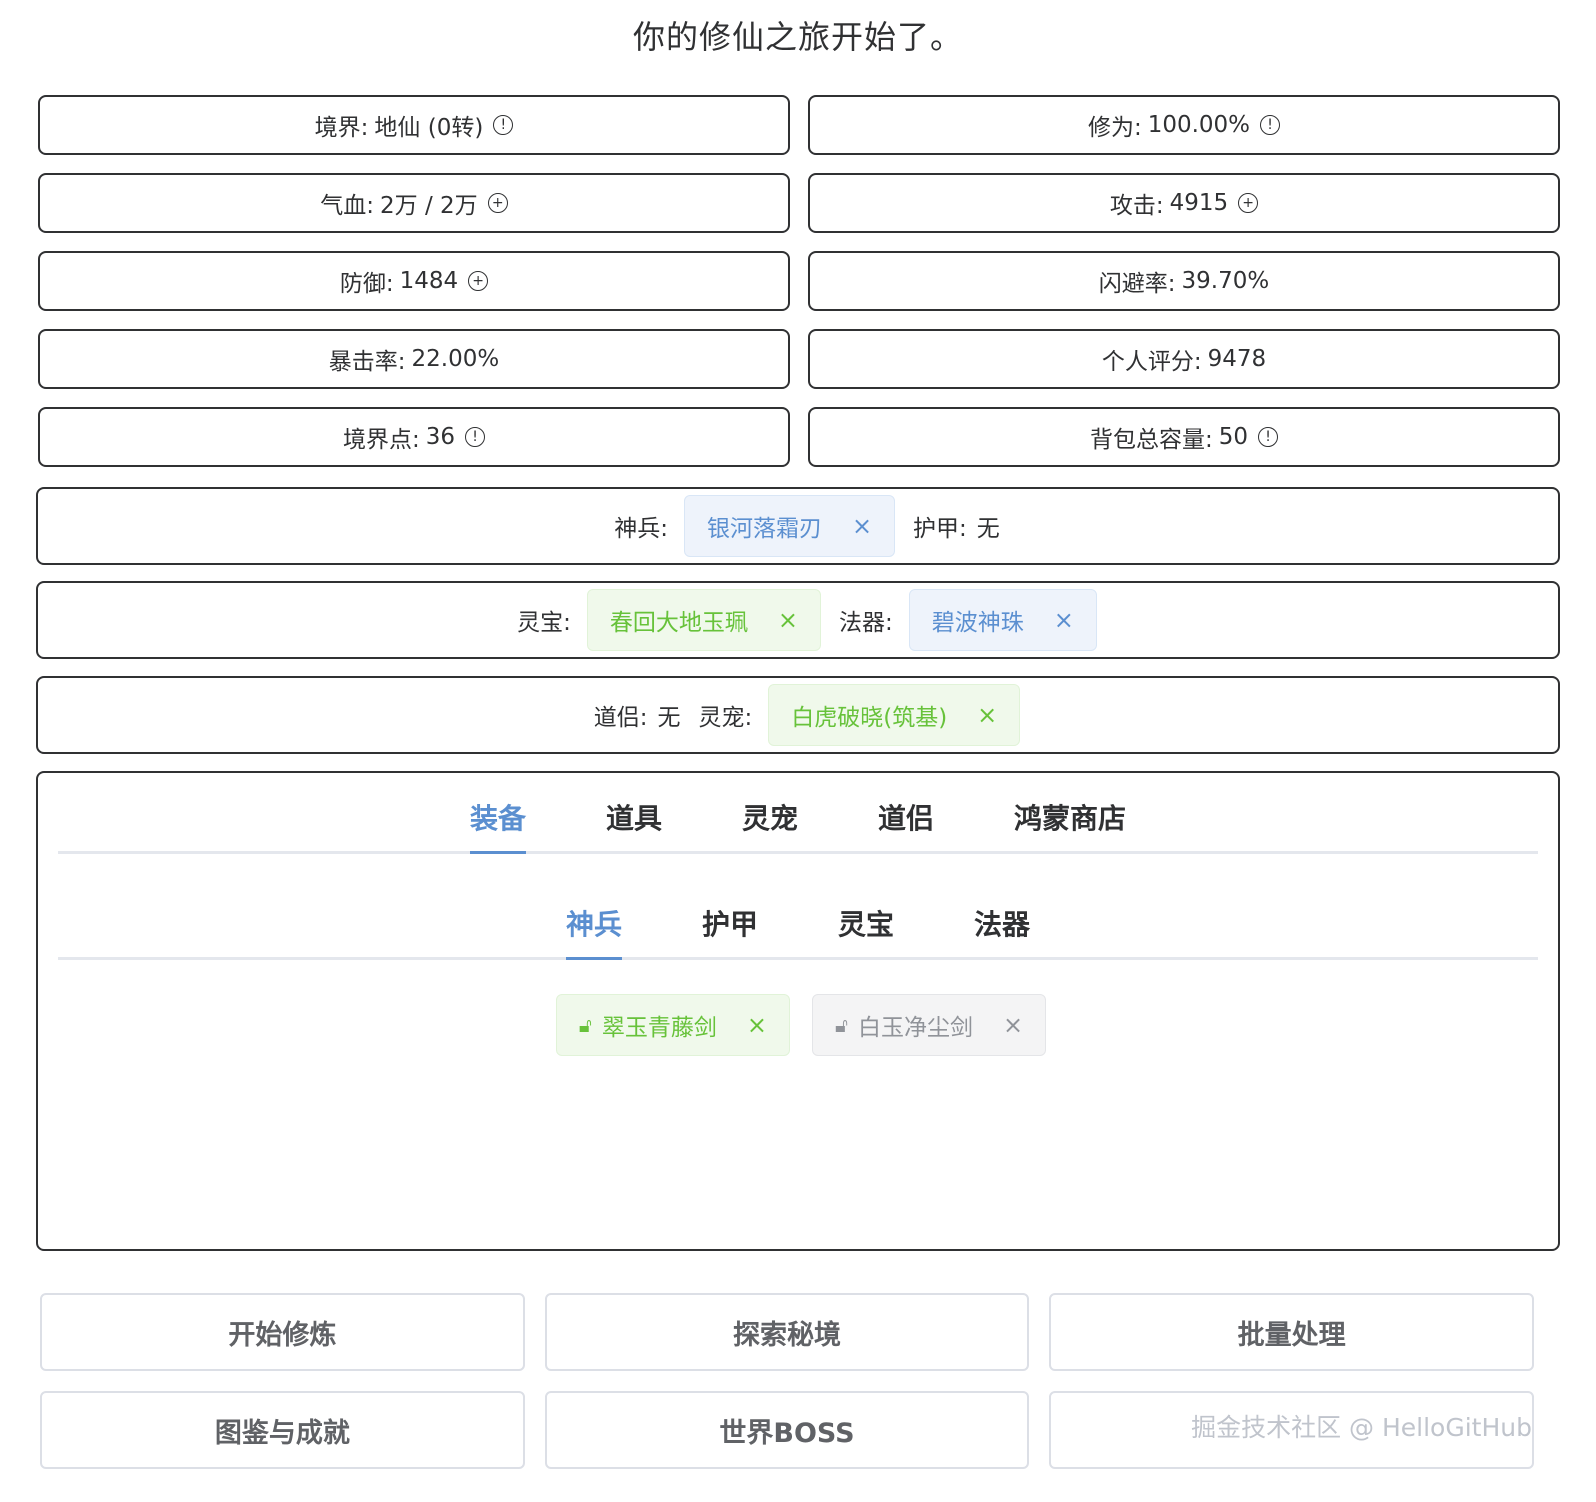  What do you see at coordinates (770, 817) in the screenshot?
I see `tab-pets: 灵宠` at bounding box center [770, 817].